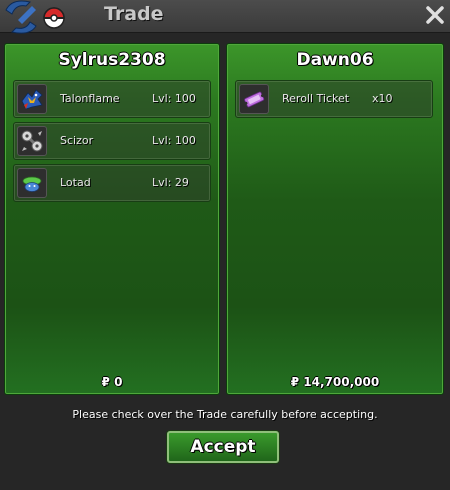  I want to click on trade-item-level: Lvl: 29, so click(170, 182).